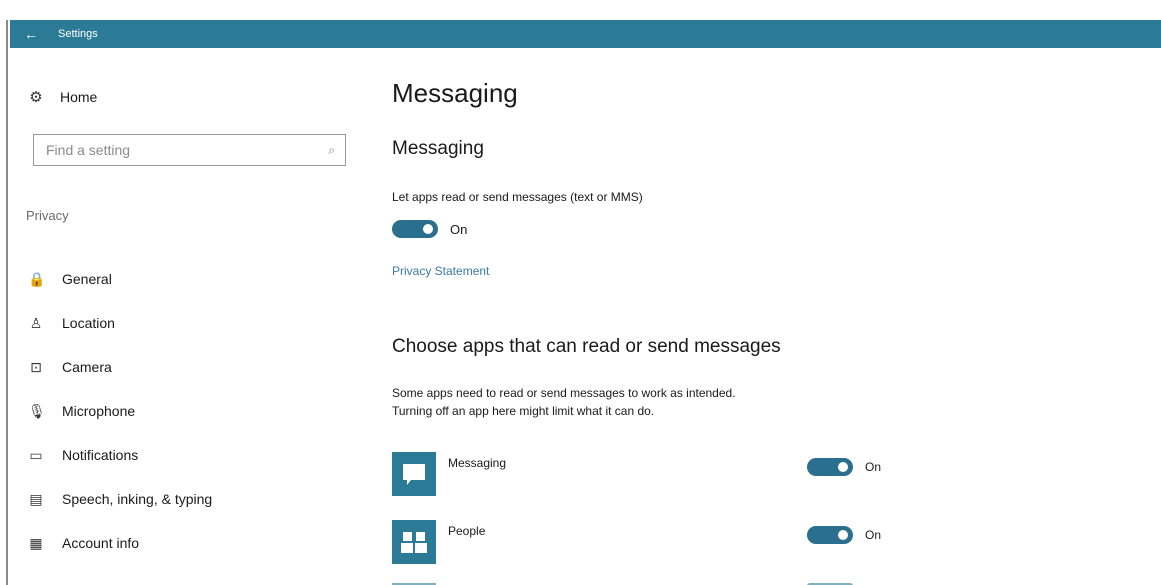 The image size is (1161, 585). I want to click on speech-icon: ▤, so click(36, 498).